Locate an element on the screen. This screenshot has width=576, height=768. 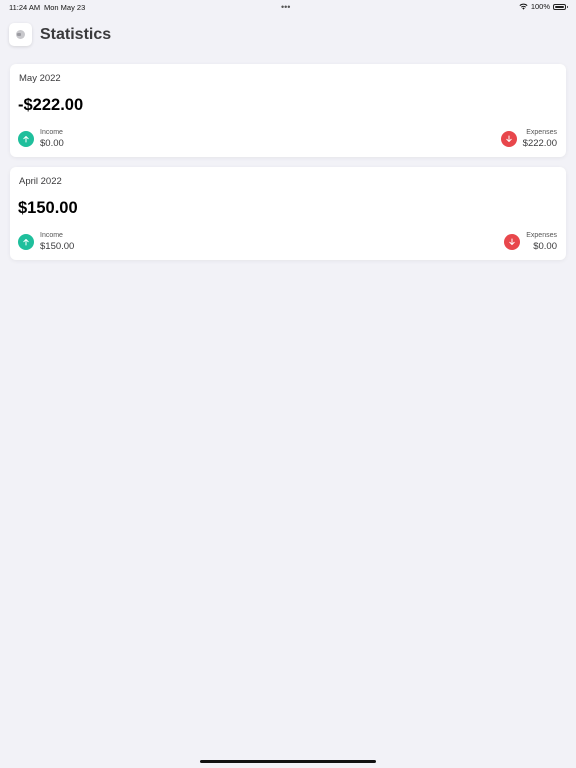
expenses-value: $0.00 is located at coordinates (545, 246).